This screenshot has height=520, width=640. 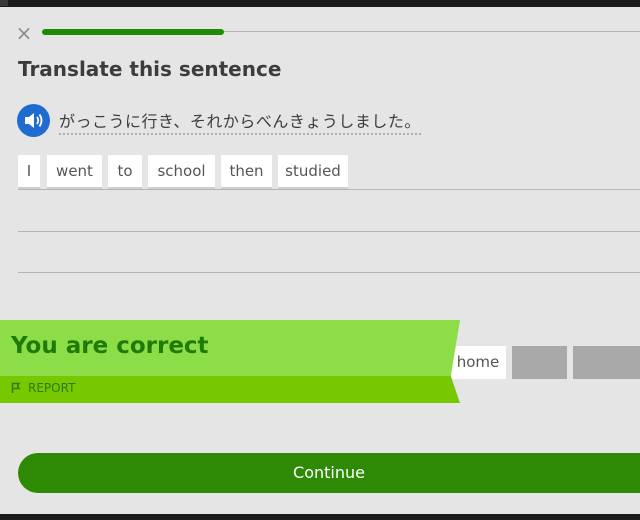 What do you see at coordinates (313, 171) in the screenshot?
I see `answer-chip: studied` at bounding box center [313, 171].